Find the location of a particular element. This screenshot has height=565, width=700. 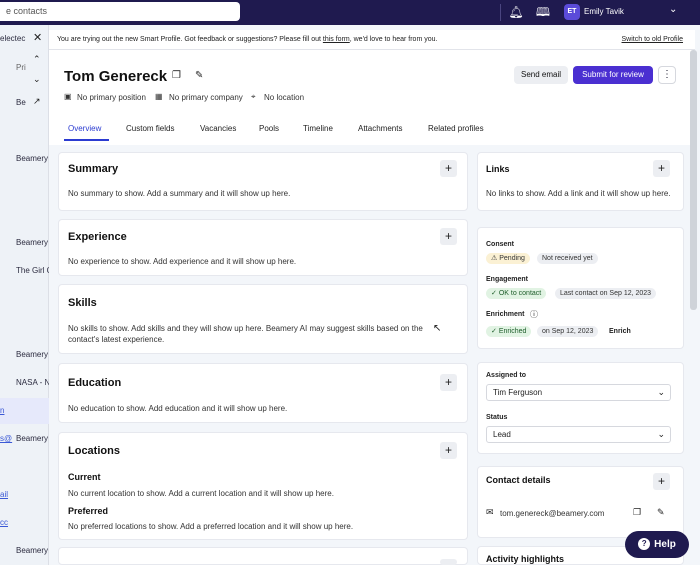

search-input: e contacts is located at coordinates (120, 11).